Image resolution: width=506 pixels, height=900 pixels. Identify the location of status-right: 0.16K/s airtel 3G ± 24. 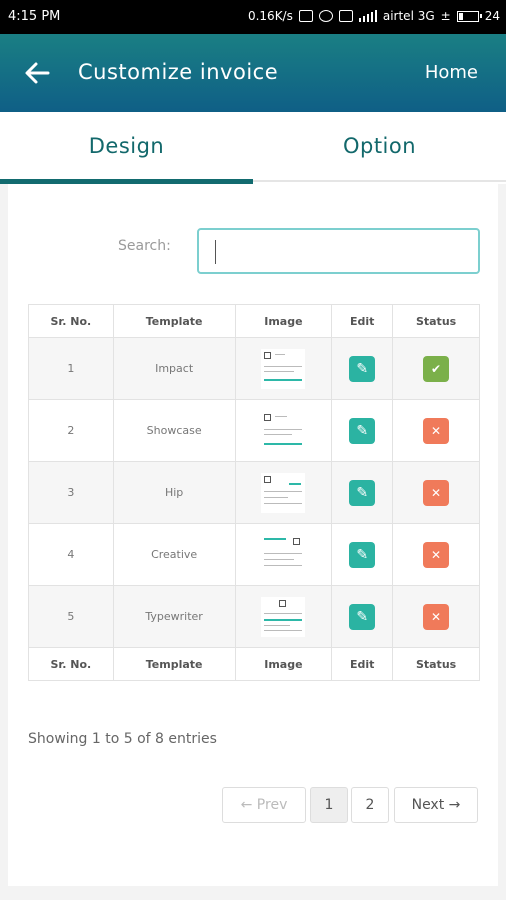
(374, 16).